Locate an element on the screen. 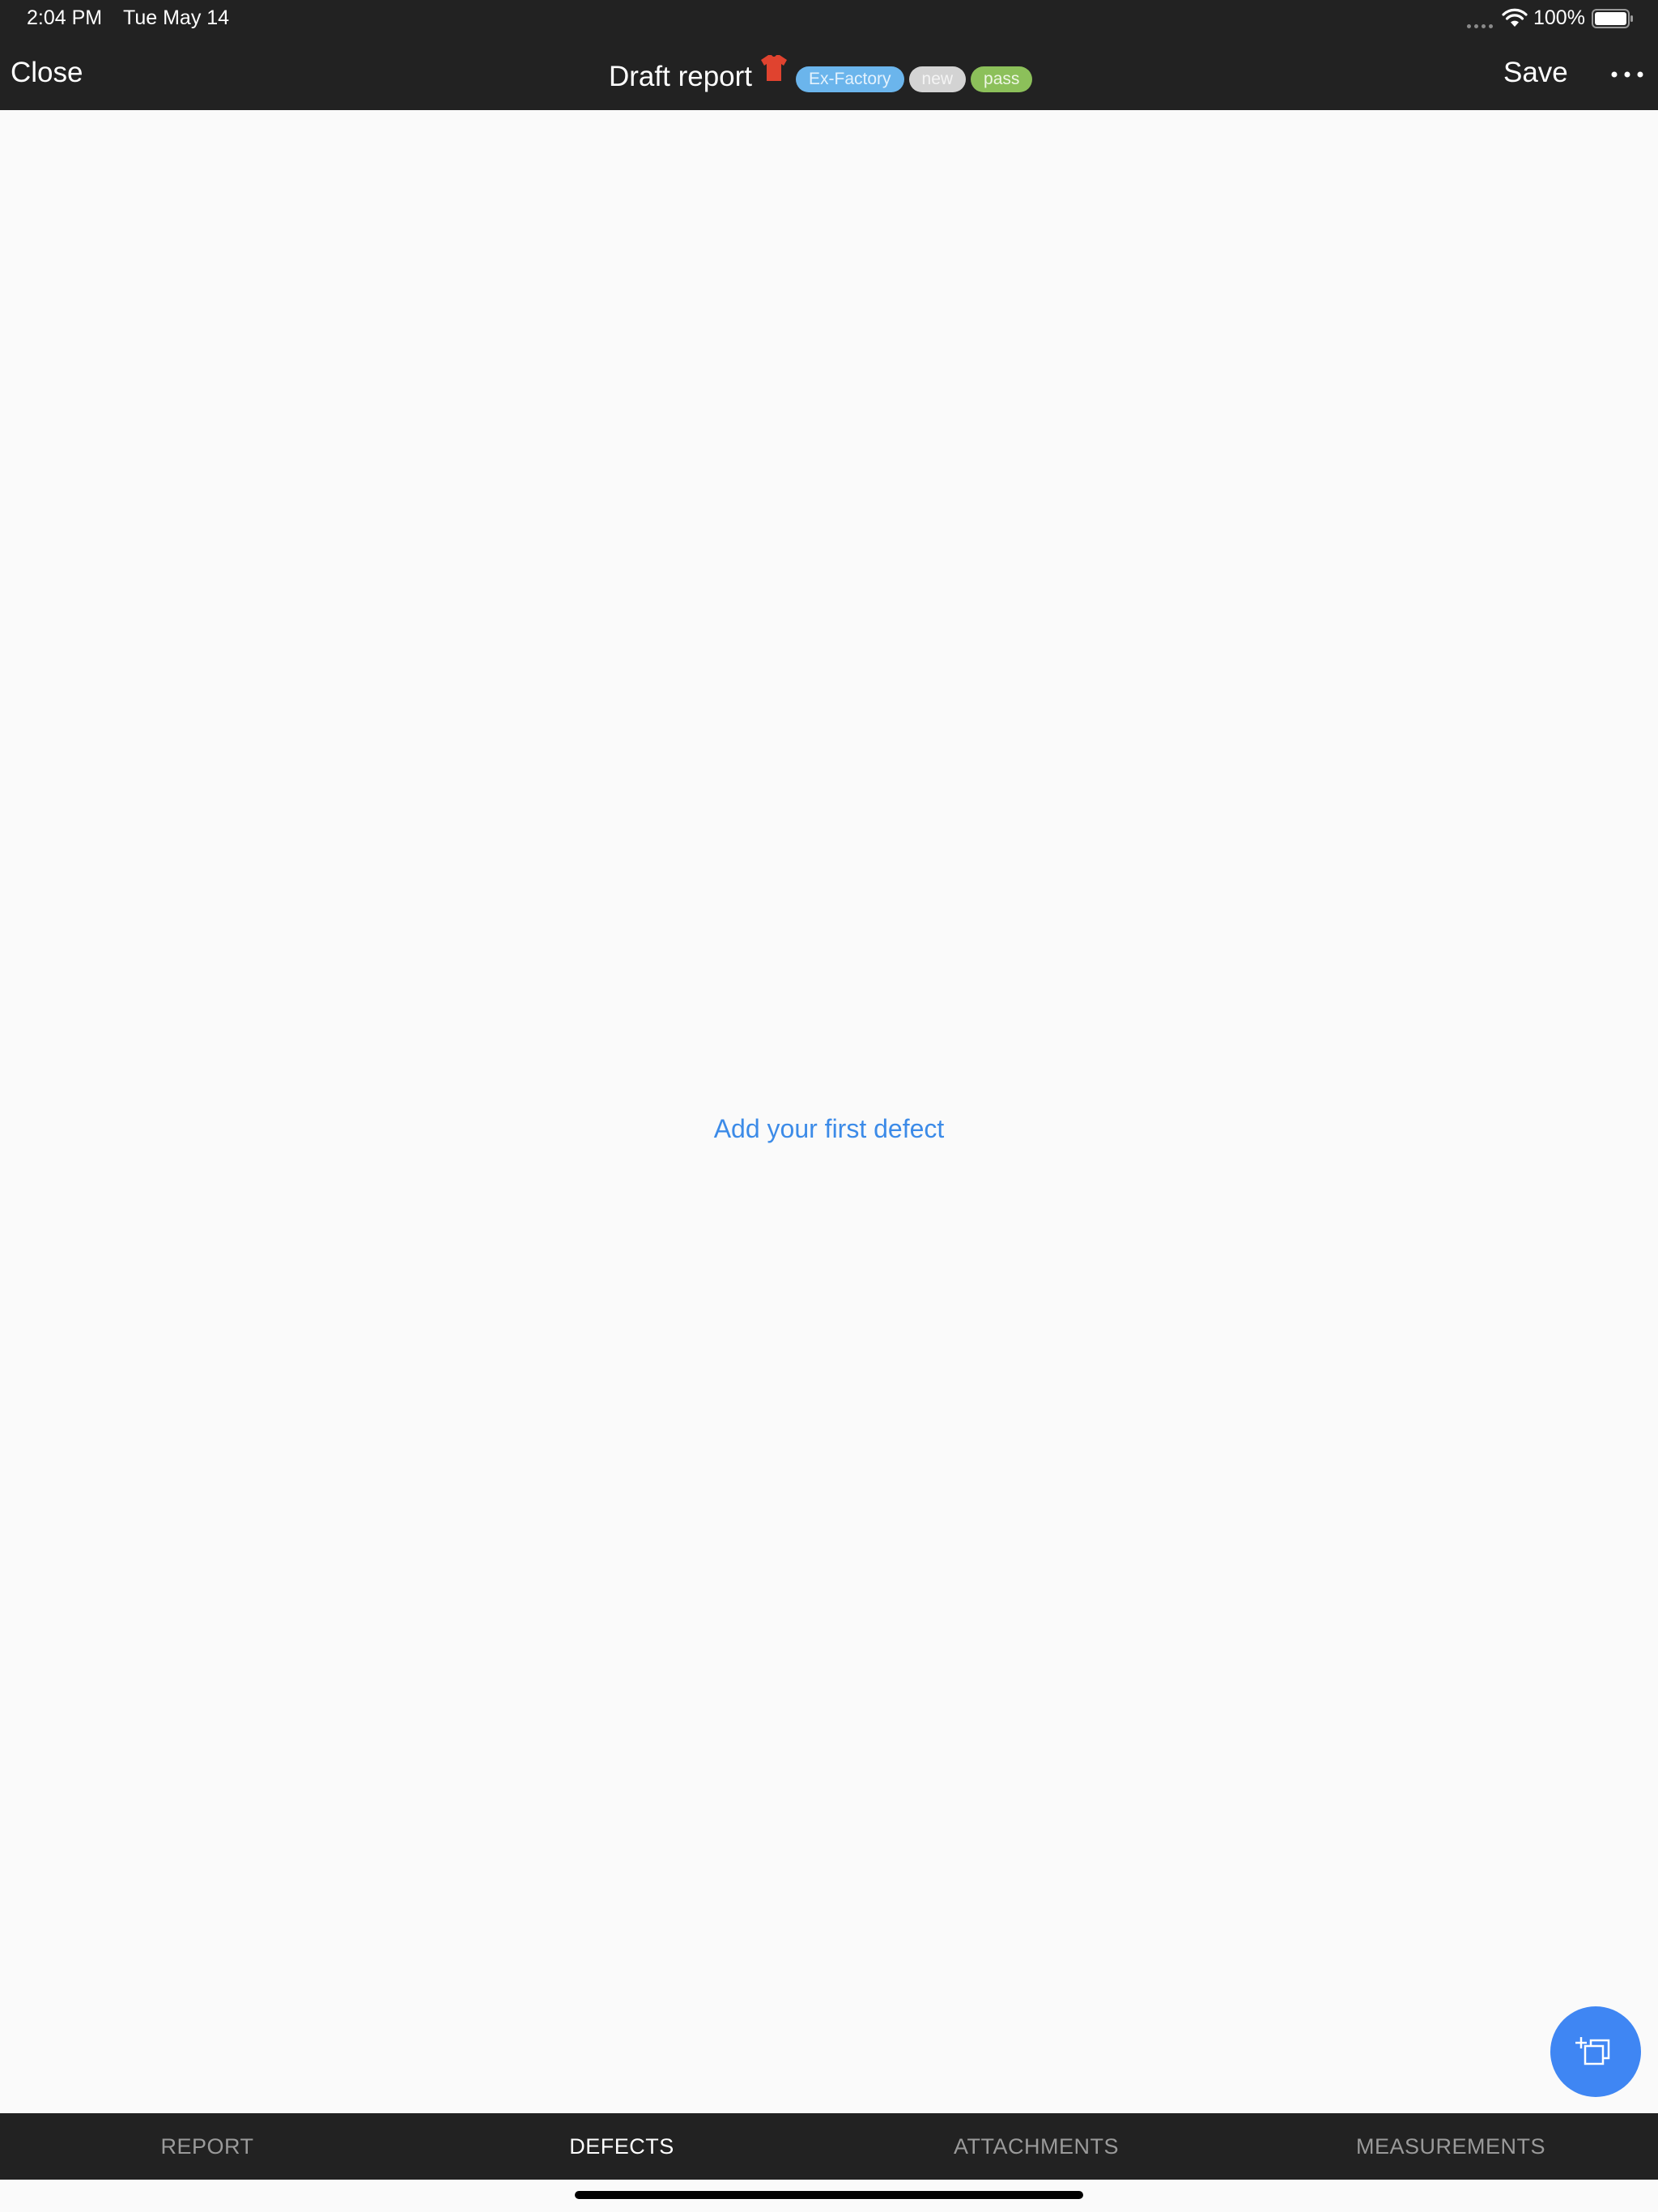 The image size is (1658, 2212). battery-percentage: 100% is located at coordinates (1559, 18).